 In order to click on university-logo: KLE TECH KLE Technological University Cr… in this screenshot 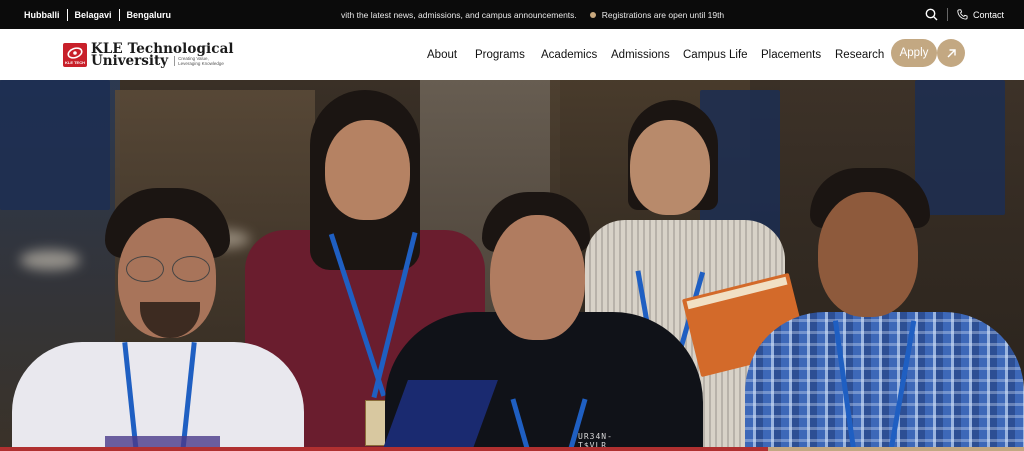, I will do `click(148, 55)`.